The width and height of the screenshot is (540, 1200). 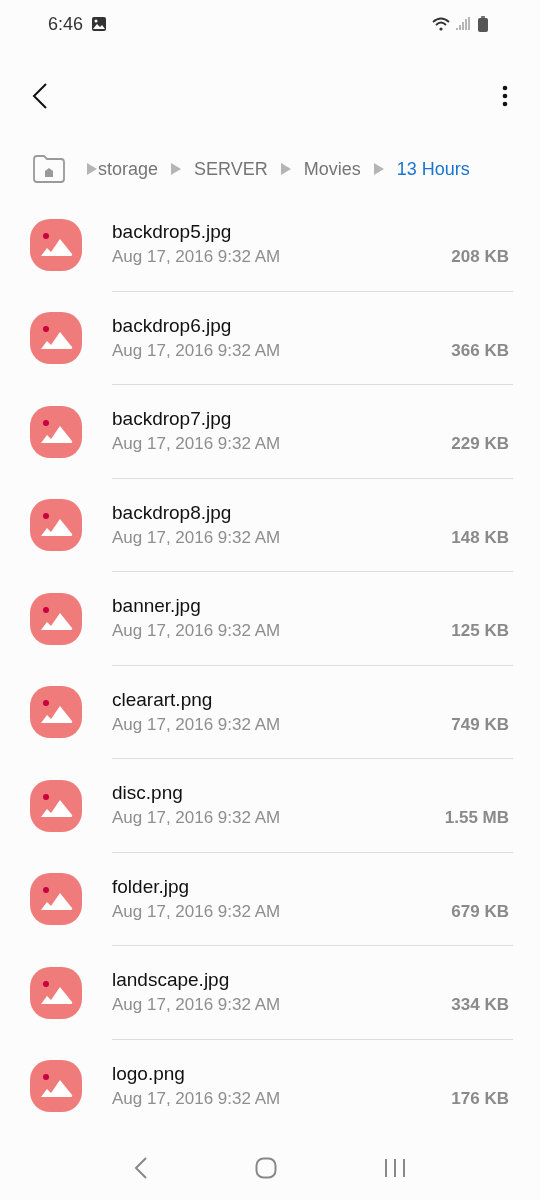 What do you see at coordinates (172, 512) in the screenshot?
I see `file-name: backdrop8.jpg` at bounding box center [172, 512].